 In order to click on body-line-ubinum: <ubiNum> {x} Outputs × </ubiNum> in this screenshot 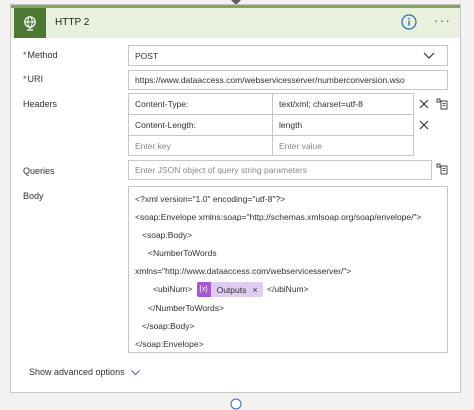, I will do `click(231, 289)`.